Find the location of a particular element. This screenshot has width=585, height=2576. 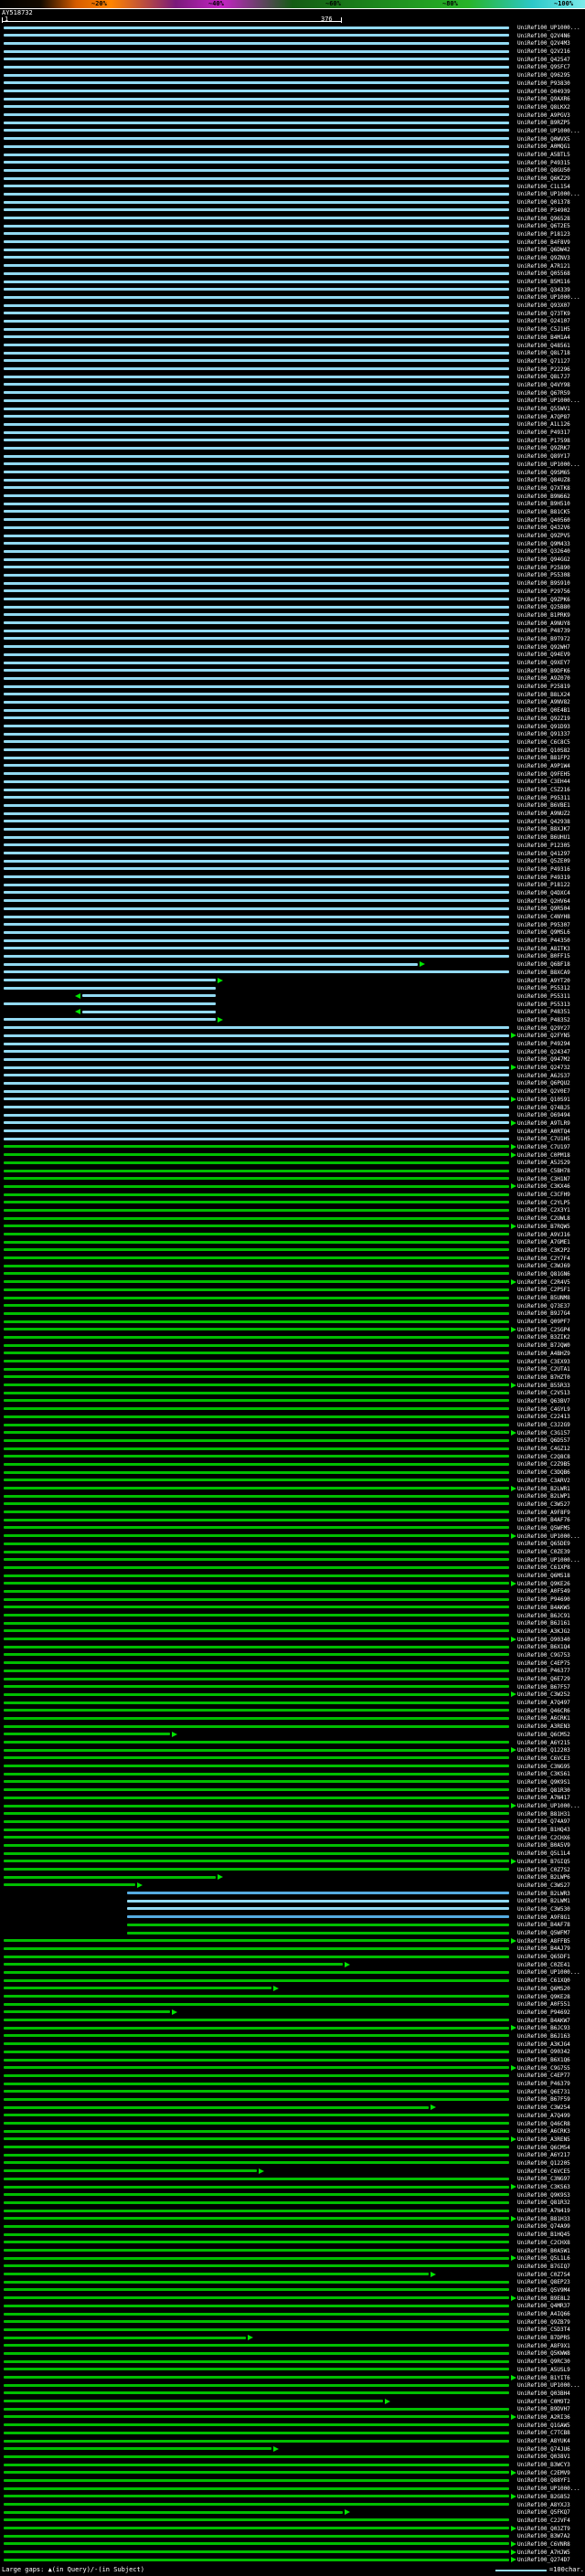

hit-label: UniRef100_B9RZP5 is located at coordinates (543, 123).